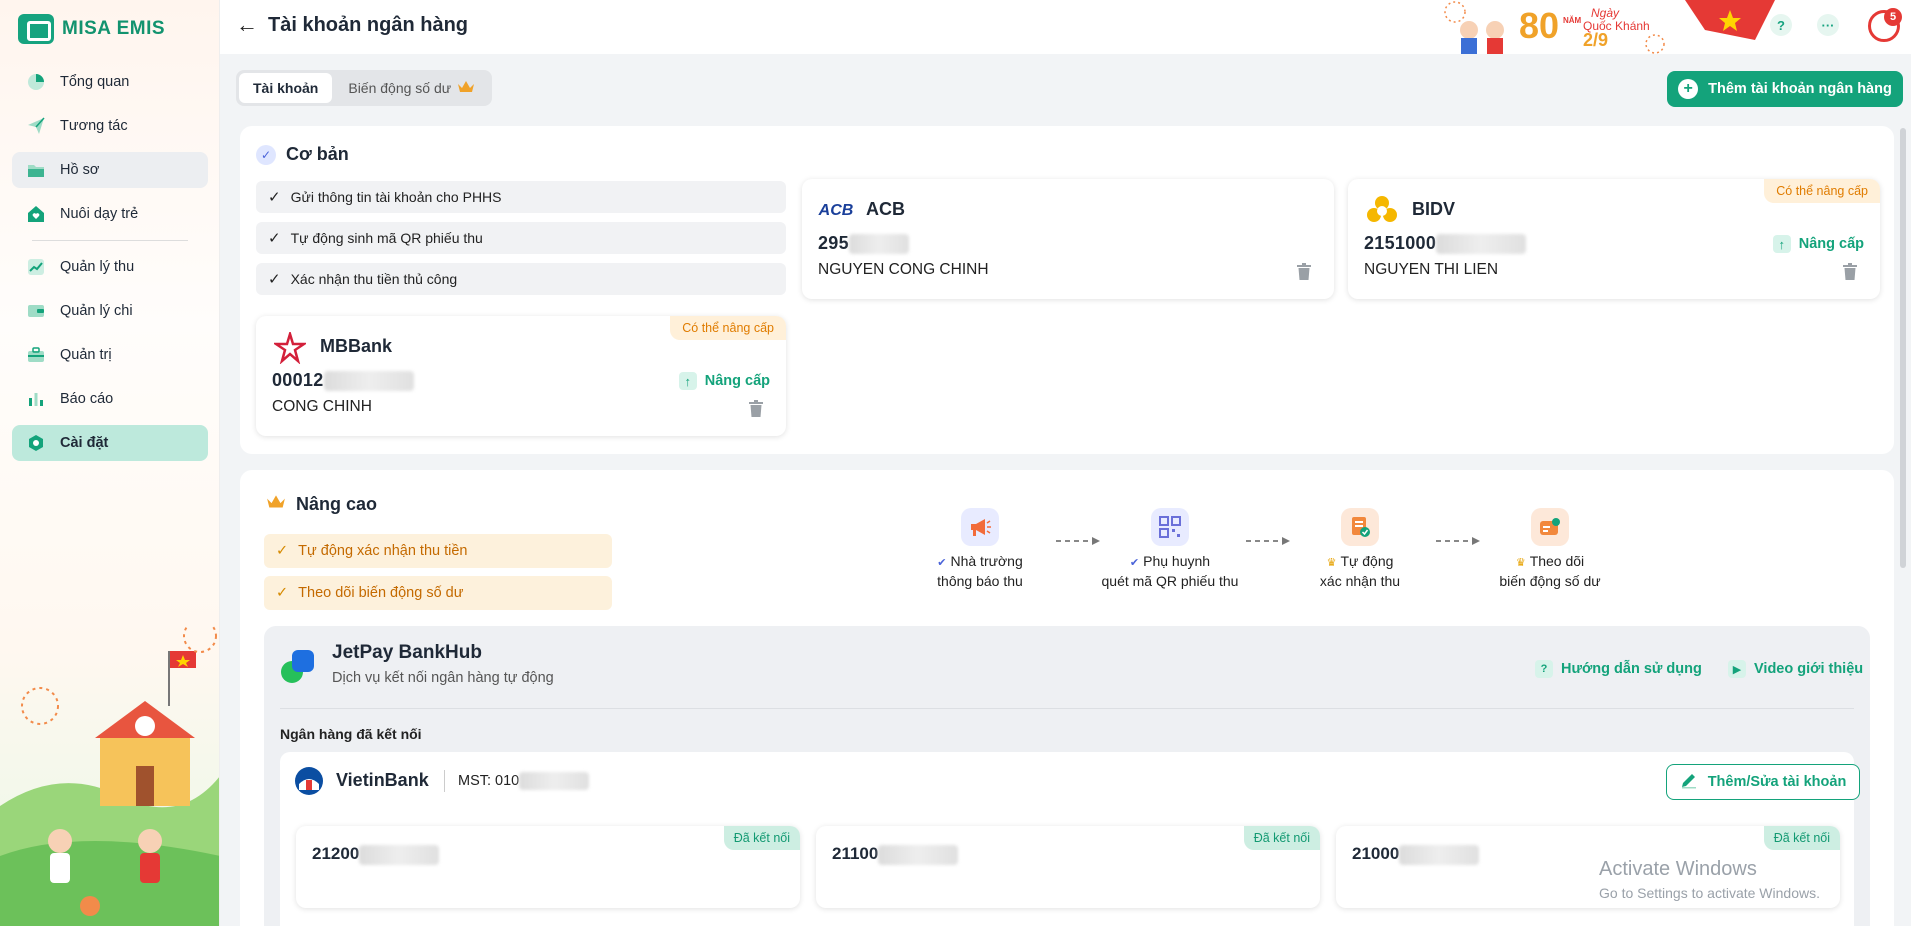 This screenshot has width=1911, height=926. Describe the element at coordinates (1822, 191) in the screenshot. I see `upgradable-ribbon: Có thể nâng cấp` at that location.